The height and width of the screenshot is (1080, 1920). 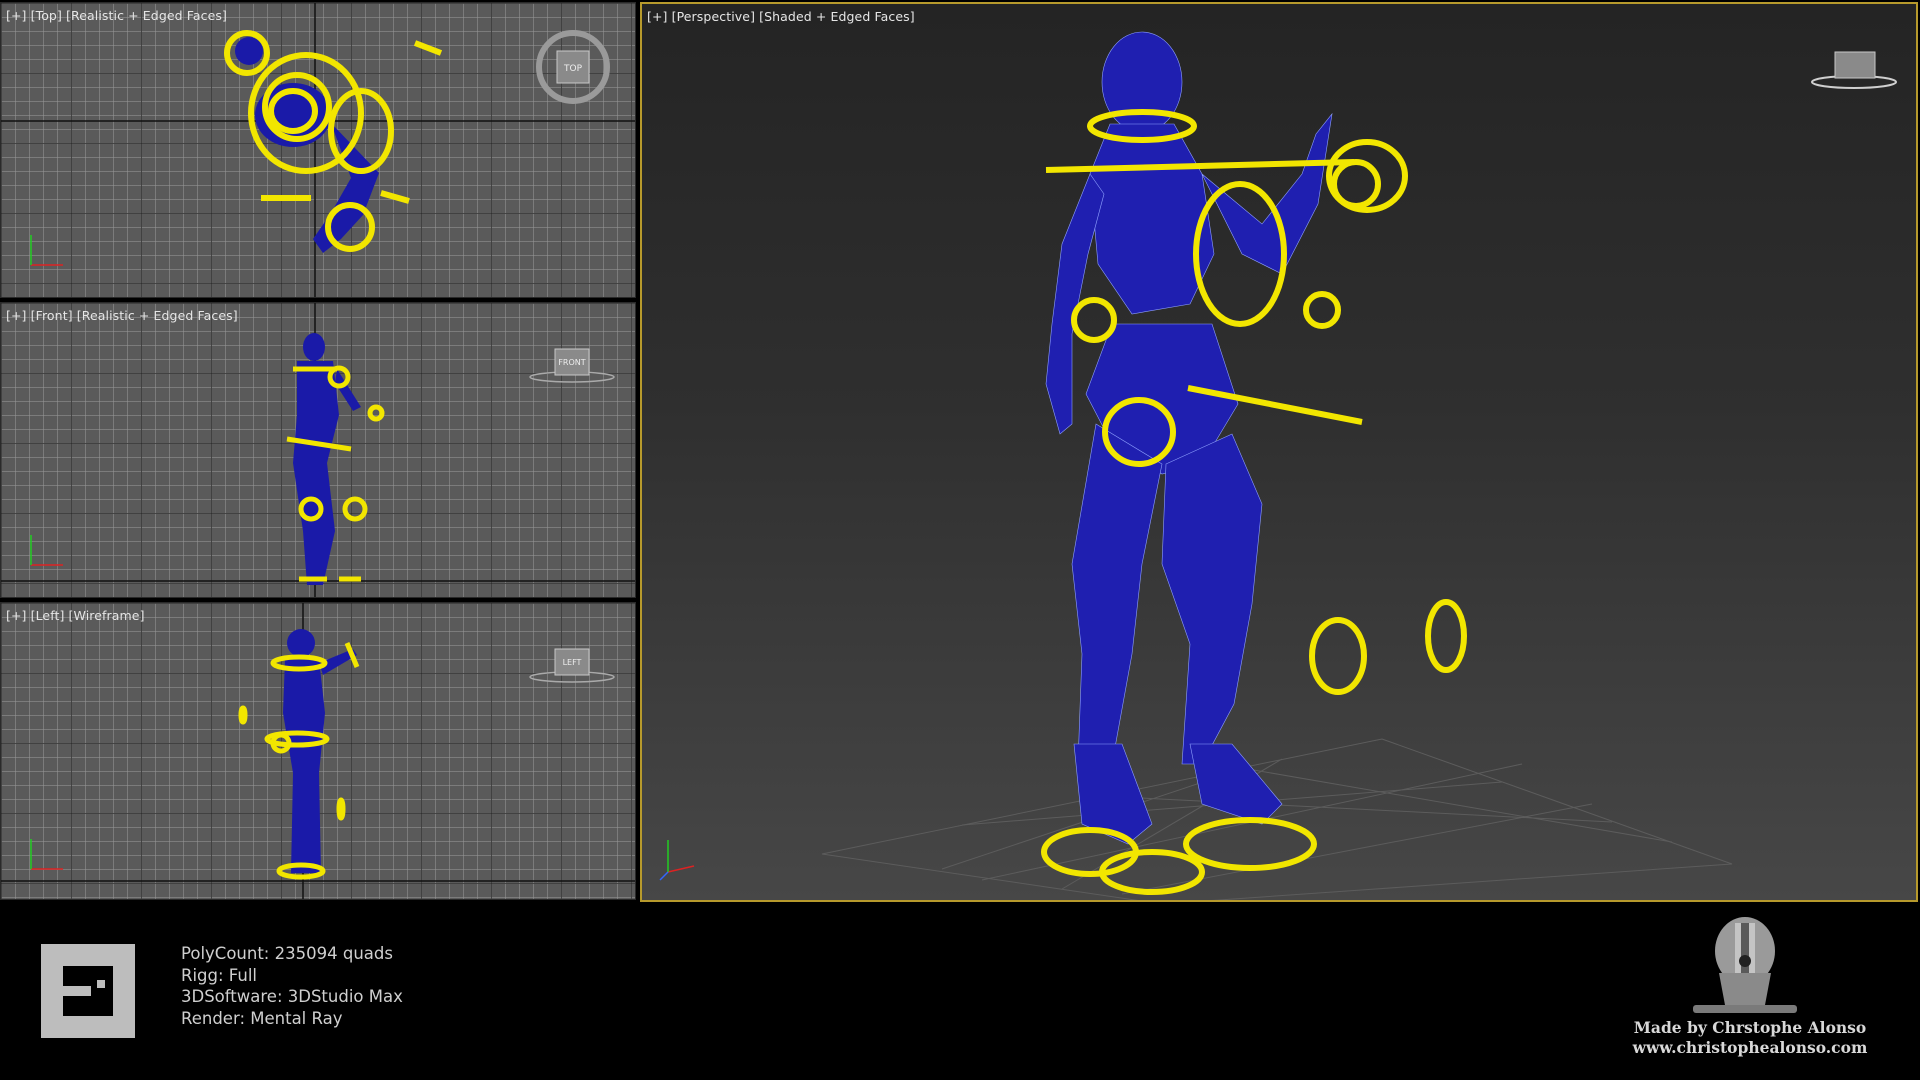 I want to click on viewcube-icon, so click(x=1854, y=69).